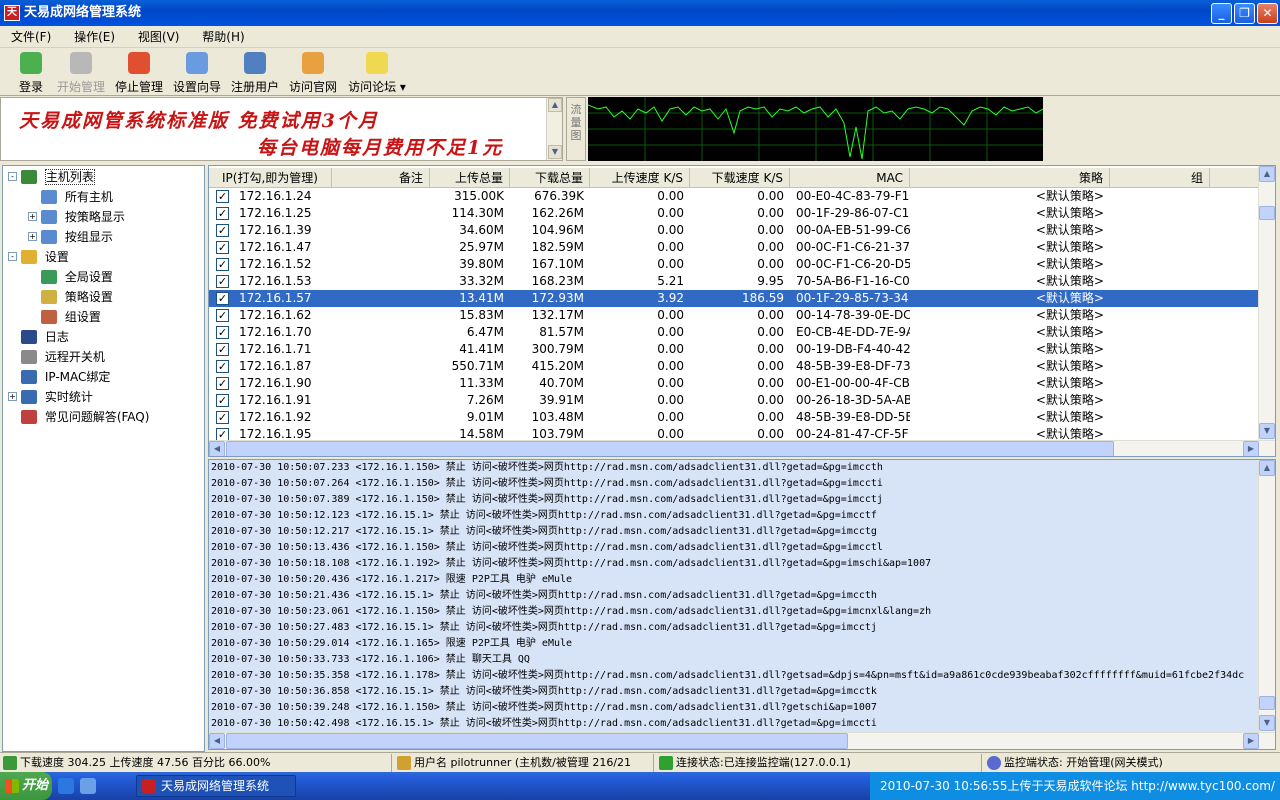  I want to click on tree-item-remote-power: 远程开关机, so click(63, 357).